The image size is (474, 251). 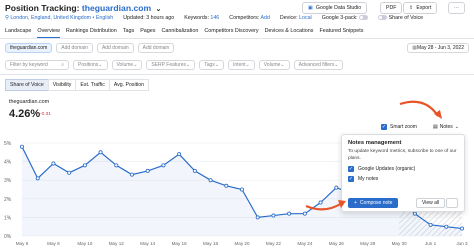 I want to click on notes-dropdown: ▤ Notes ⌄, so click(x=446, y=127).